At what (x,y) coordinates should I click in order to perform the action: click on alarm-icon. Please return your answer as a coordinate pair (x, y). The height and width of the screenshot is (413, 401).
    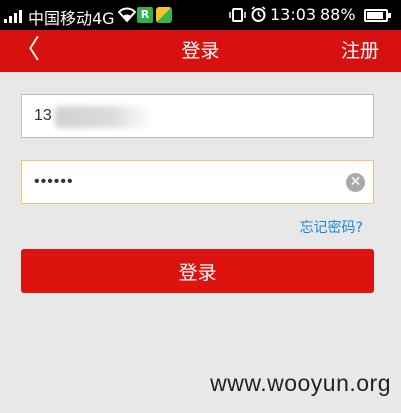
    Looking at the image, I should click on (258, 16).